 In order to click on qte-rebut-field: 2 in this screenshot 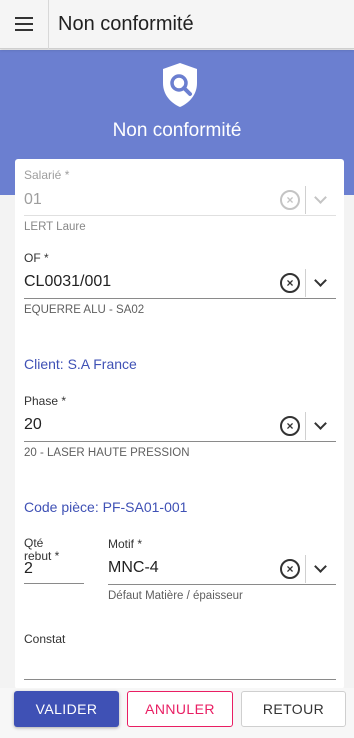, I will do `click(28, 569)`.